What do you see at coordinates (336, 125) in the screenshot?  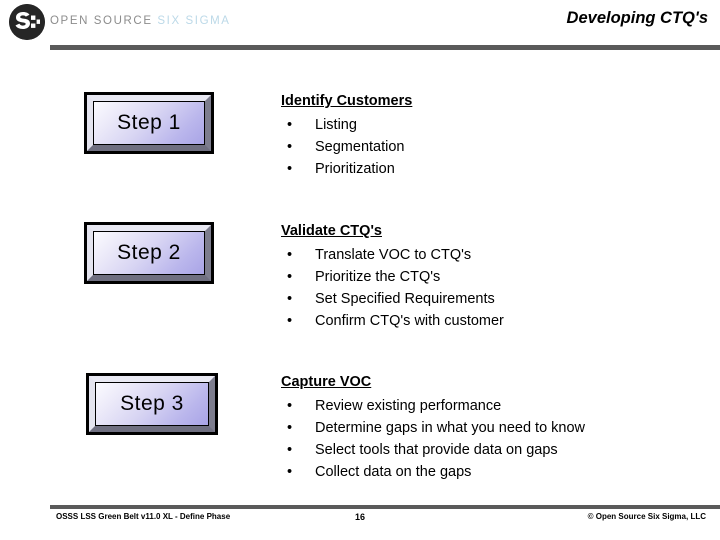 I see `list-item-label: Listing` at bounding box center [336, 125].